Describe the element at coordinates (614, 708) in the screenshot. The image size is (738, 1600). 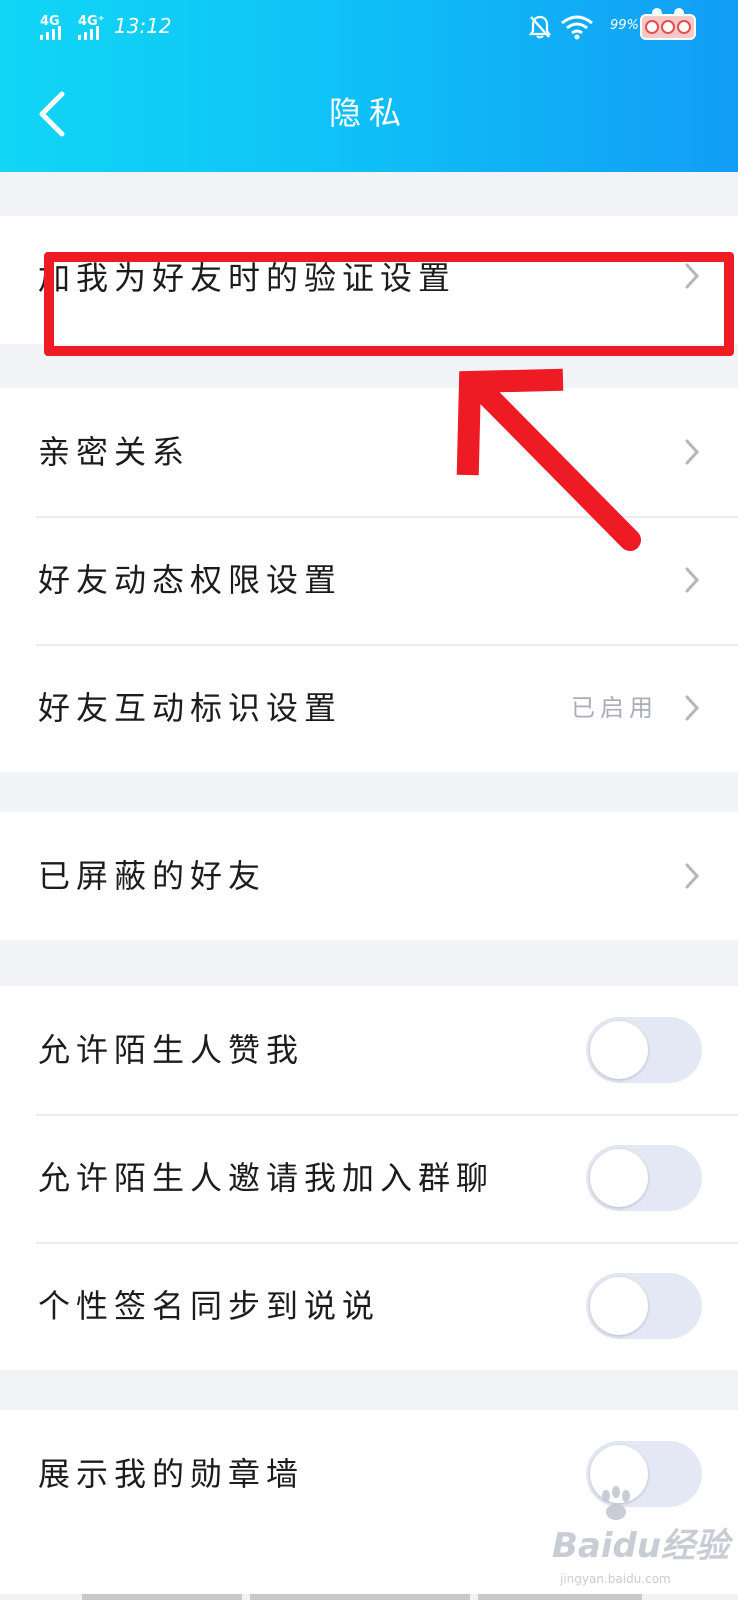
I see `row-status-value: 已启用` at that location.